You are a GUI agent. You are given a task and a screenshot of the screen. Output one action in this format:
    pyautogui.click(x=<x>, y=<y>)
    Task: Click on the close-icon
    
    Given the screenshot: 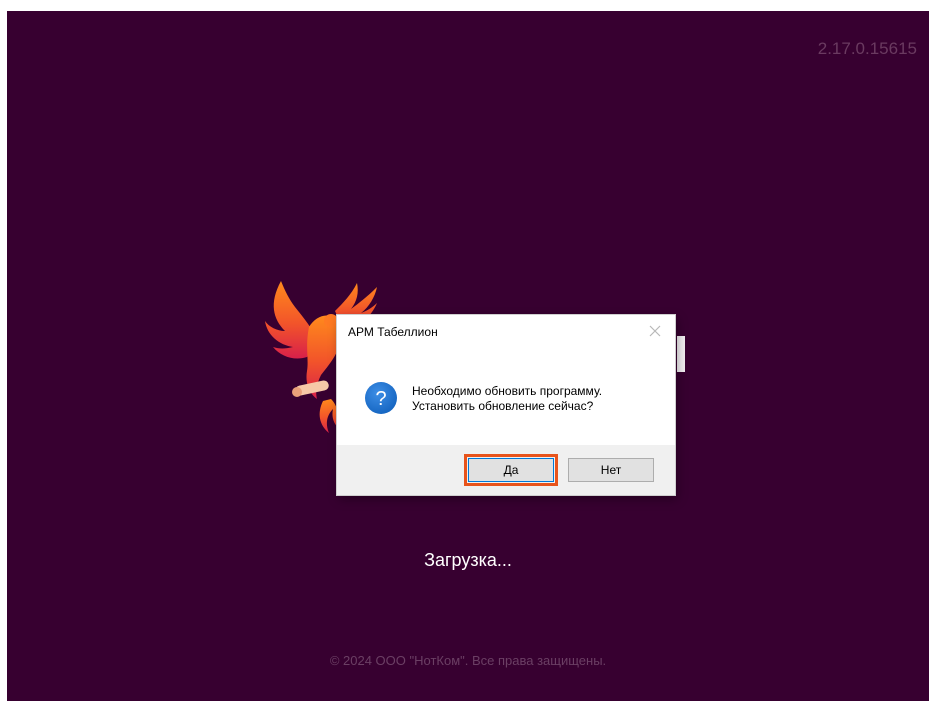 What is the action you would take?
    pyautogui.click(x=655, y=331)
    